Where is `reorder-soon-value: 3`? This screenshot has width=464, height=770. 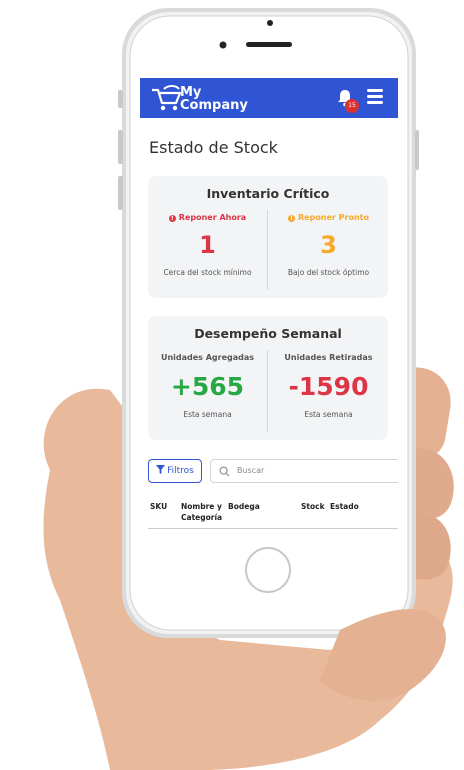 reorder-soon-value: 3 is located at coordinates (328, 245).